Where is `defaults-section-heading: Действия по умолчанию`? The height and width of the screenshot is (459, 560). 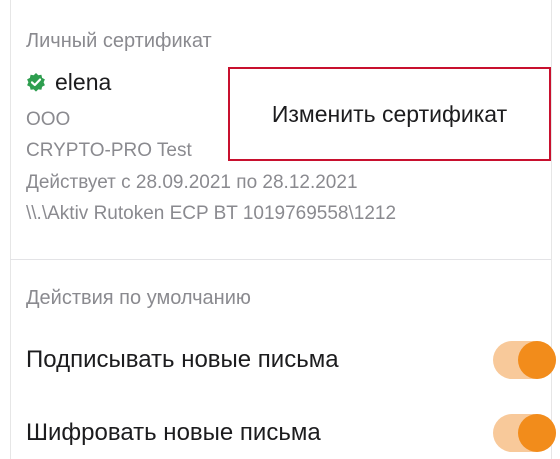 defaults-section-heading: Действия по умолчанию is located at coordinates (138, 298).